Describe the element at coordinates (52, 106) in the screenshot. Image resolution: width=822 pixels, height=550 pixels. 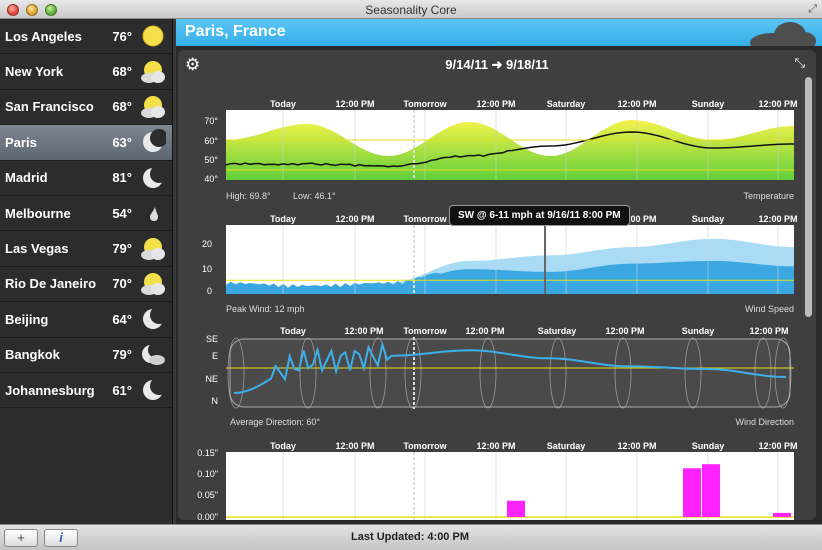
I see `city-name: San Francisco` at that location.